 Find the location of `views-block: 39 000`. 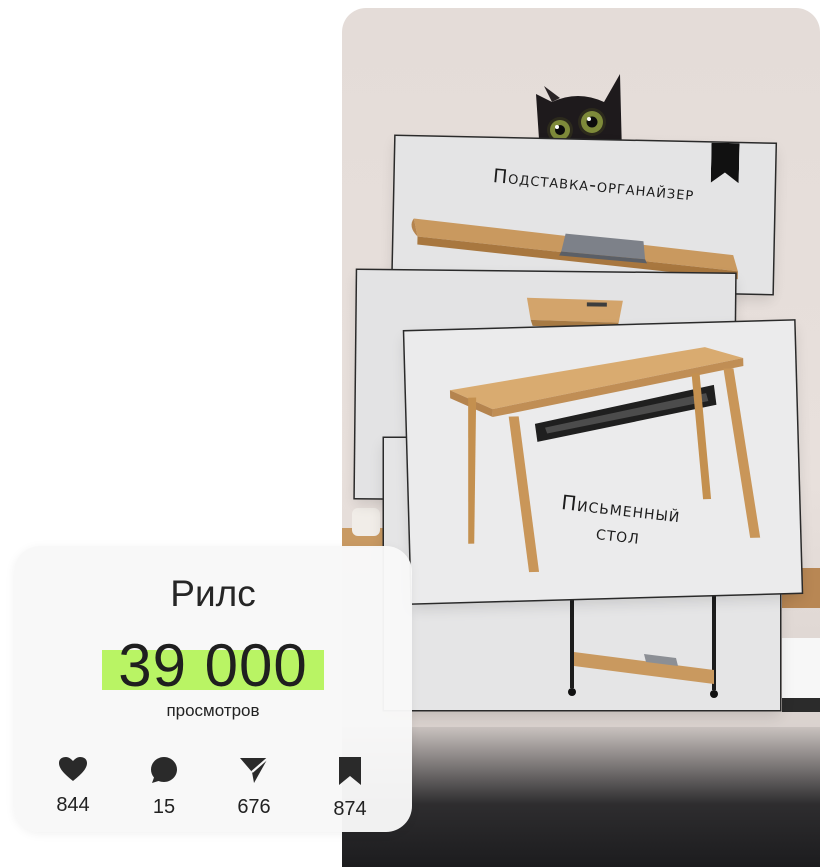

views-block: 39 000 is located at coordinates (213, 666).